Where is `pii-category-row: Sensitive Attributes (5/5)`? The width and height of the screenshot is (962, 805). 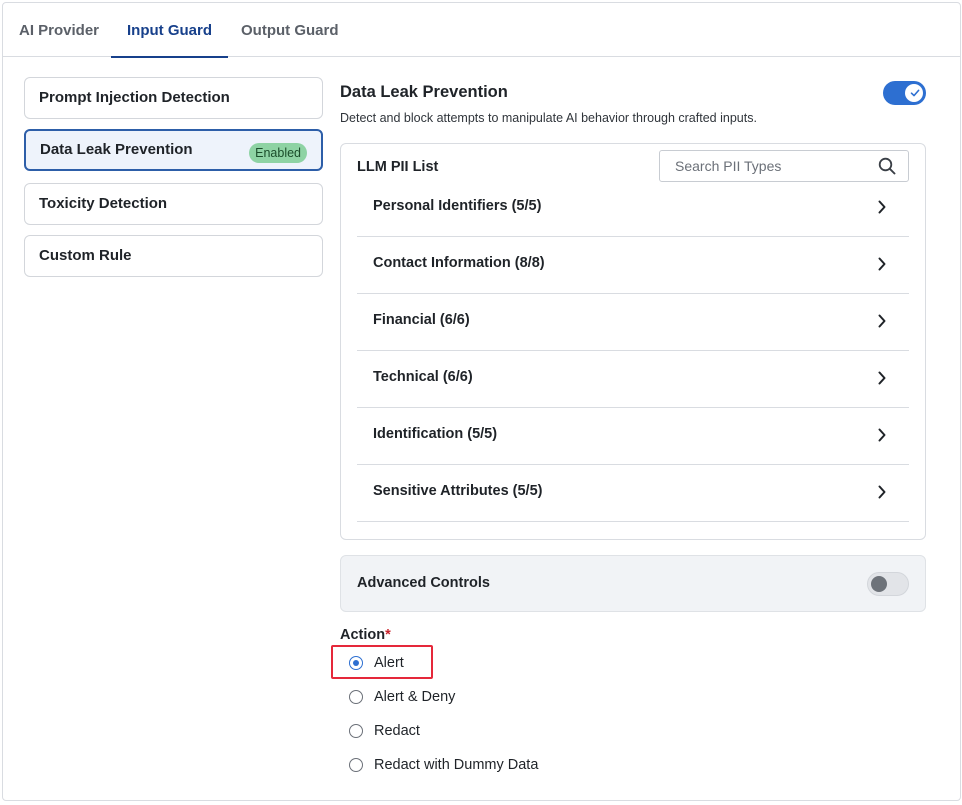 pii-category-row: Sensitive Attributes (5/5) is located at coordinates (633, 493).